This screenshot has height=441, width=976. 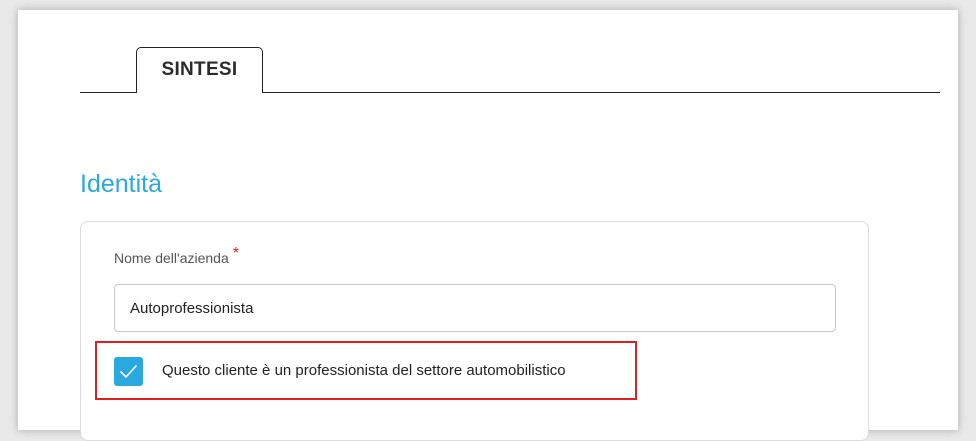 I want to click on company-name-label-text: Nome dell'azienda, so click(x=171, y=258).